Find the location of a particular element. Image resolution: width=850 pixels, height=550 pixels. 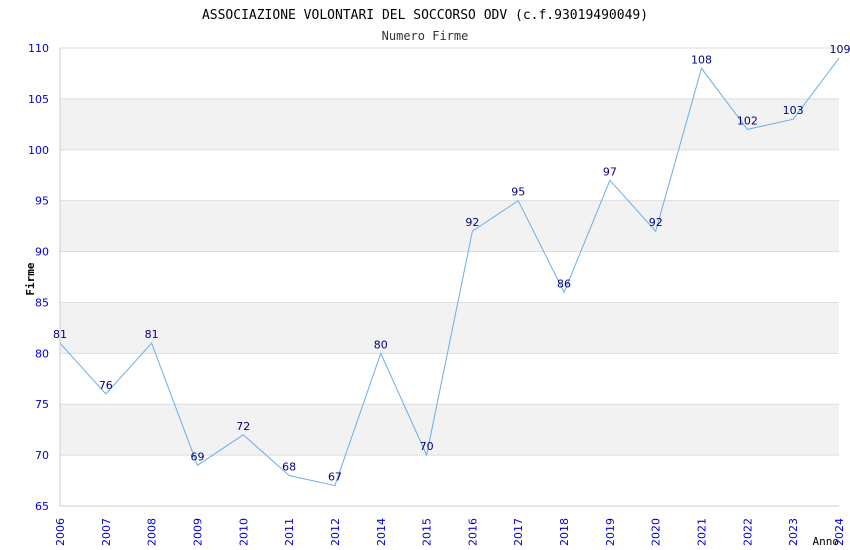

x-tick-label: 2006 is located at coordinates (60, 532).